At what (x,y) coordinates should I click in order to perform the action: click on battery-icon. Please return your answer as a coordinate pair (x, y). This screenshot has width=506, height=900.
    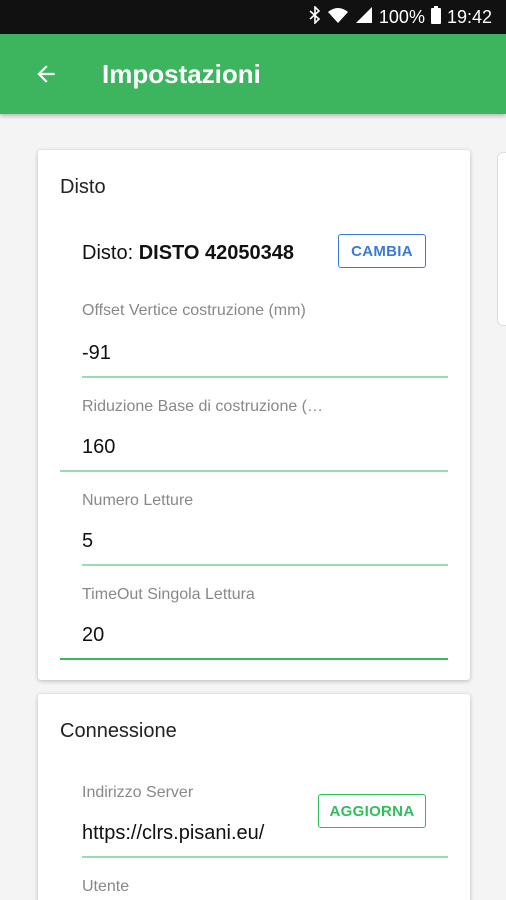
    Looking at the image, I should click on (435, 17).